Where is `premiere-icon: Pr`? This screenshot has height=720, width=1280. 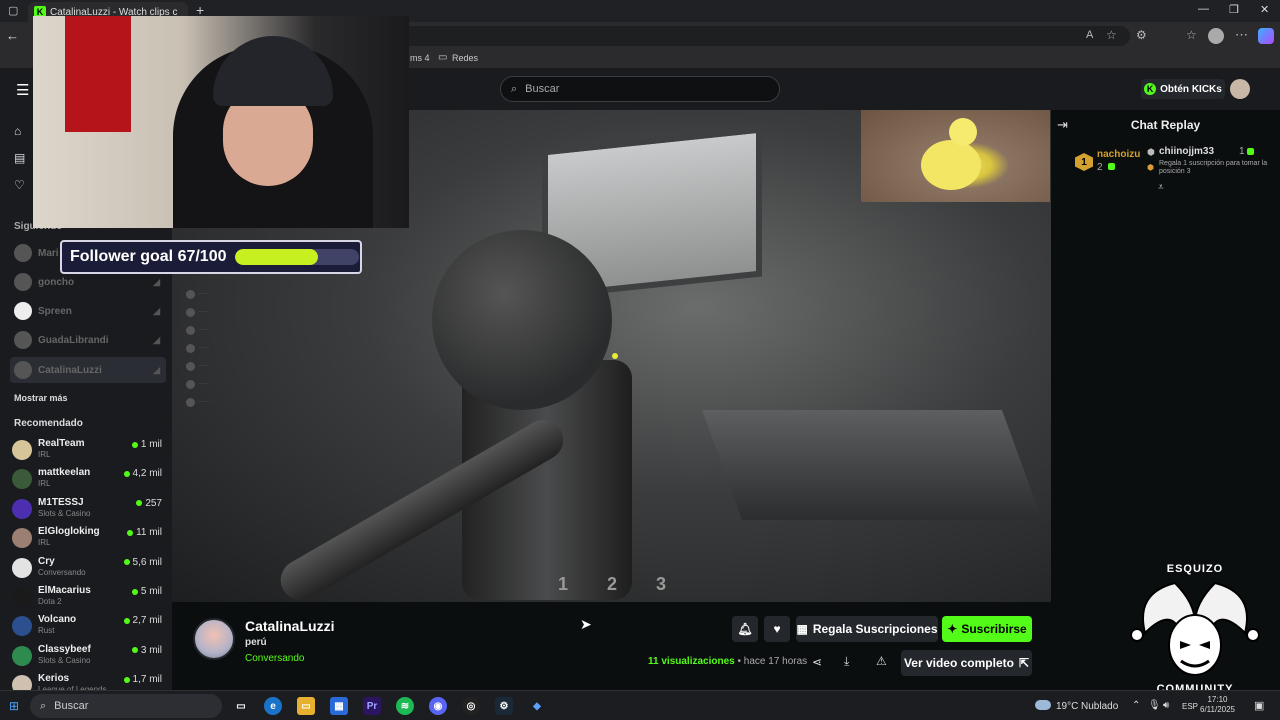 premiere-icon: Pr is located at coordinates (372, 706).